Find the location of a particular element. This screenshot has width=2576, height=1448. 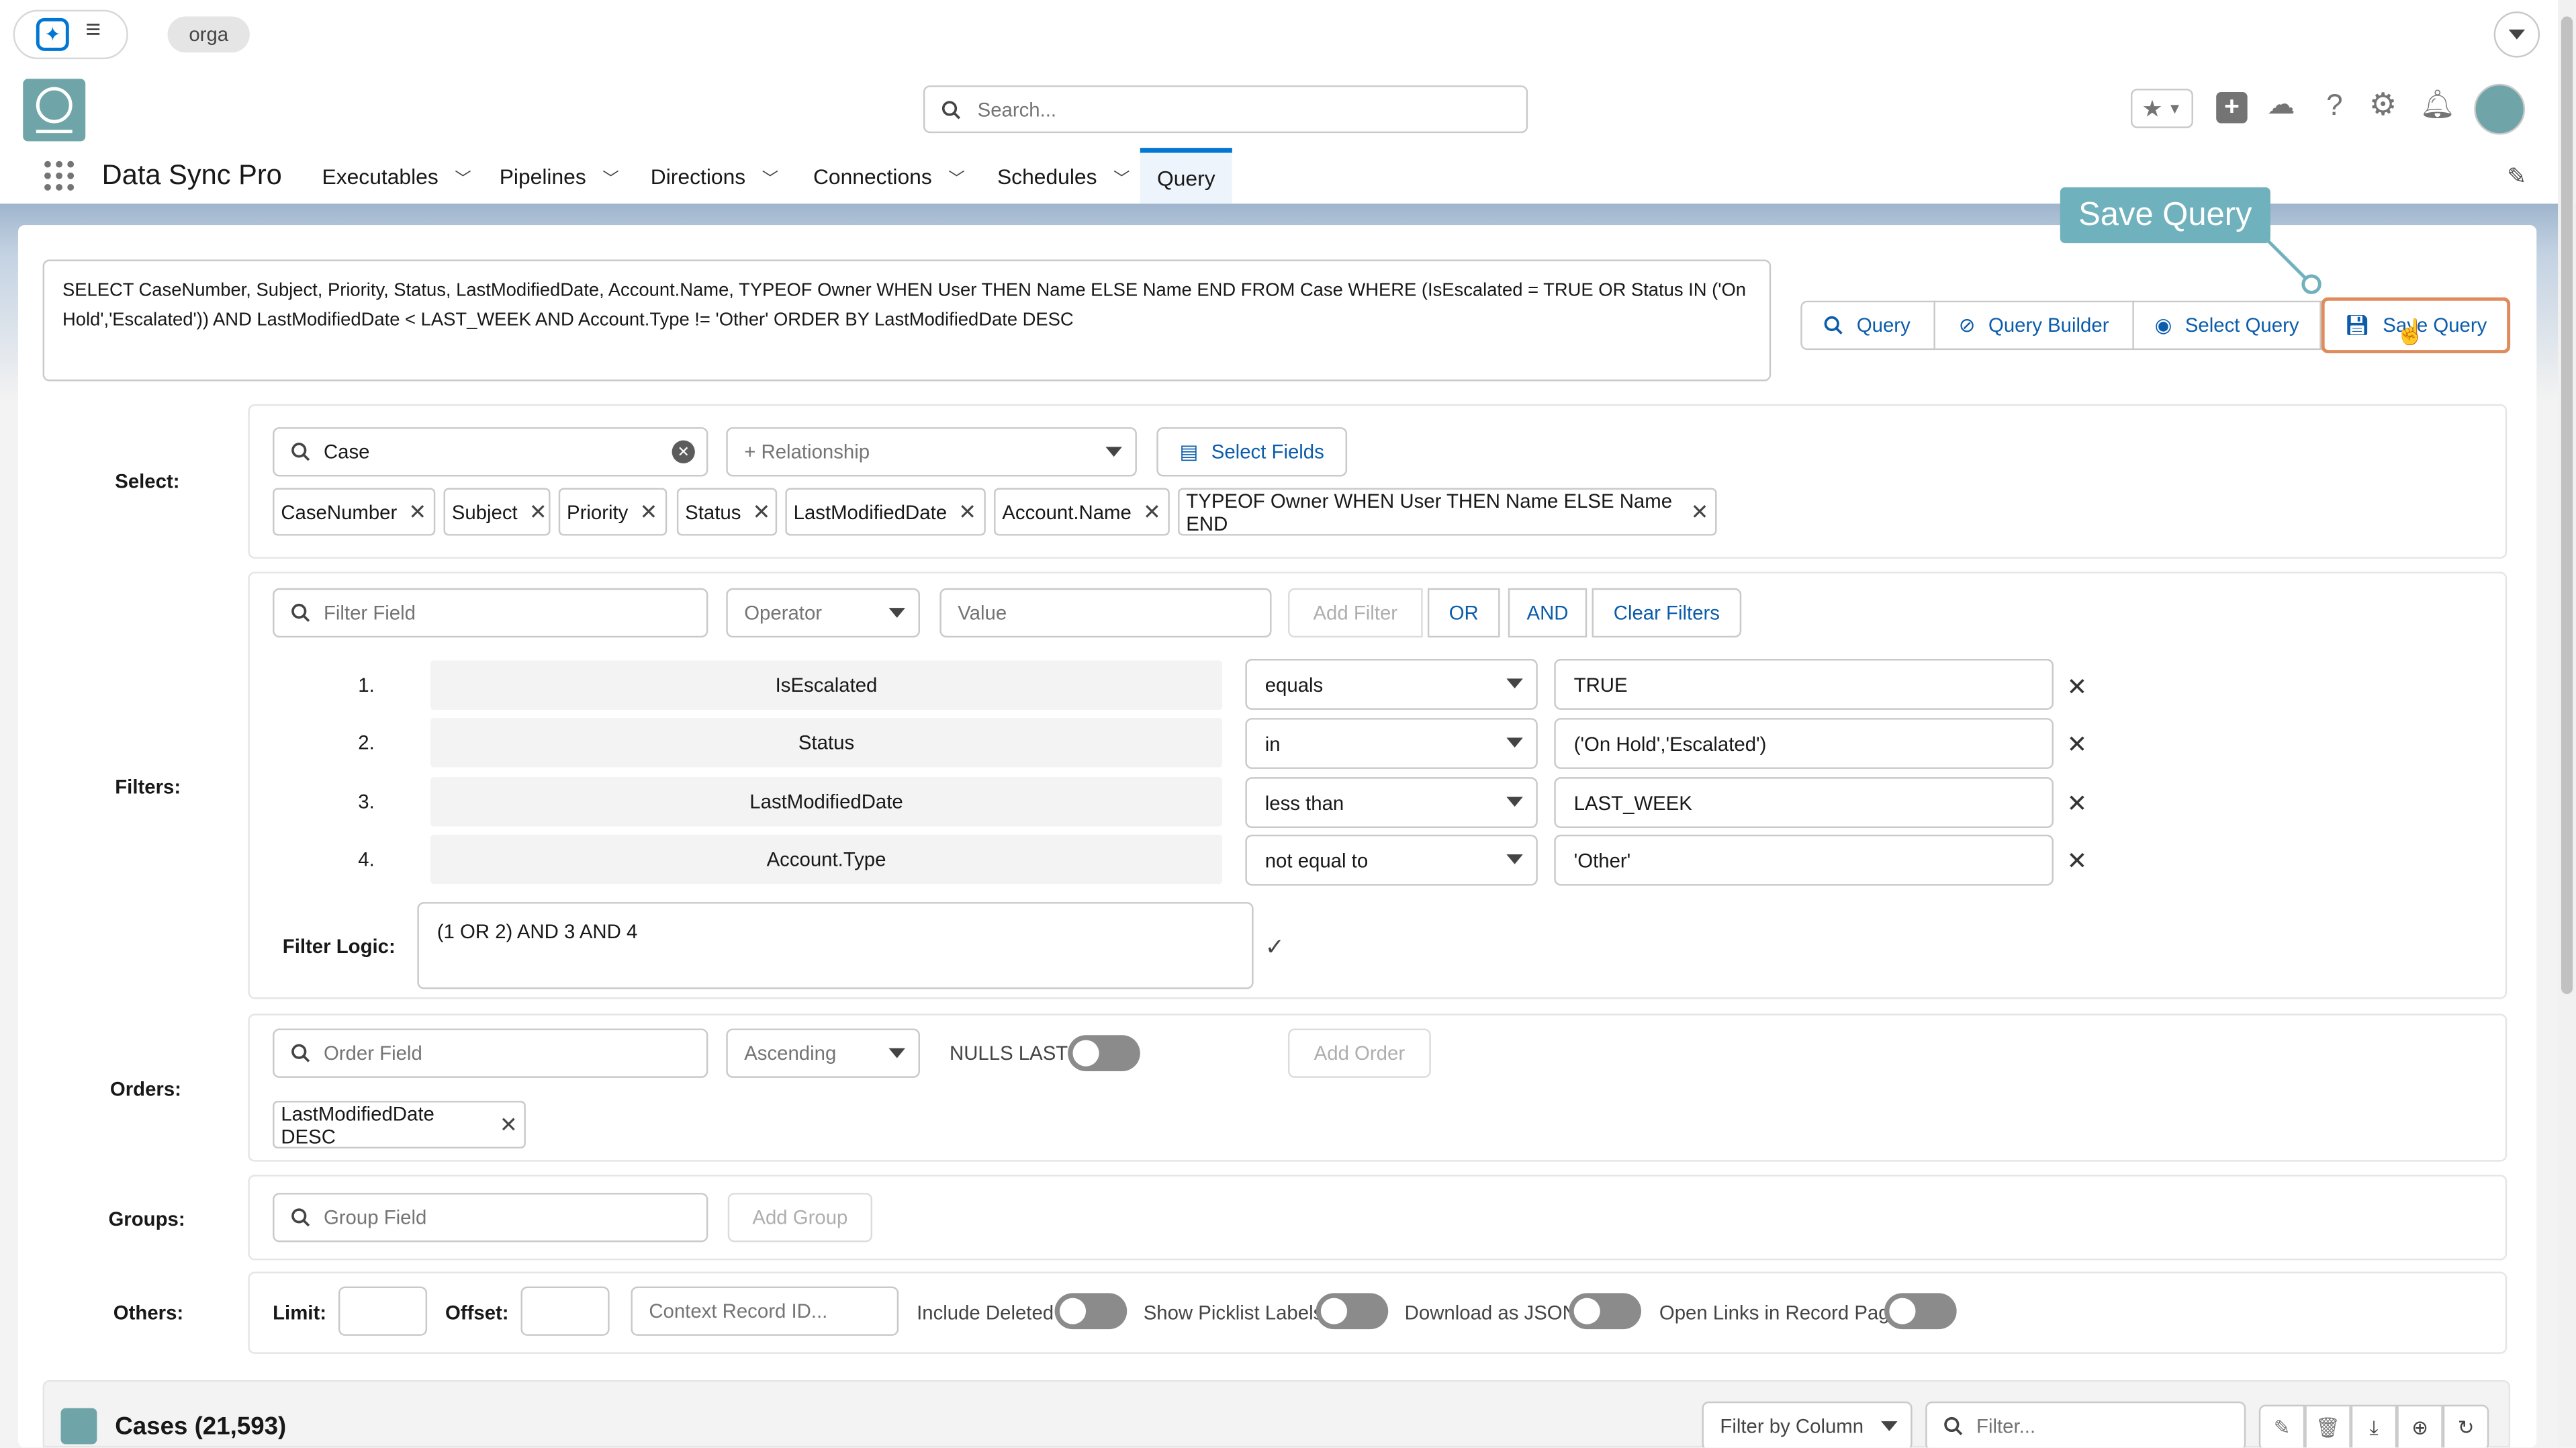

add-order-button: Add Order is located at coordinates (1359, 1053).